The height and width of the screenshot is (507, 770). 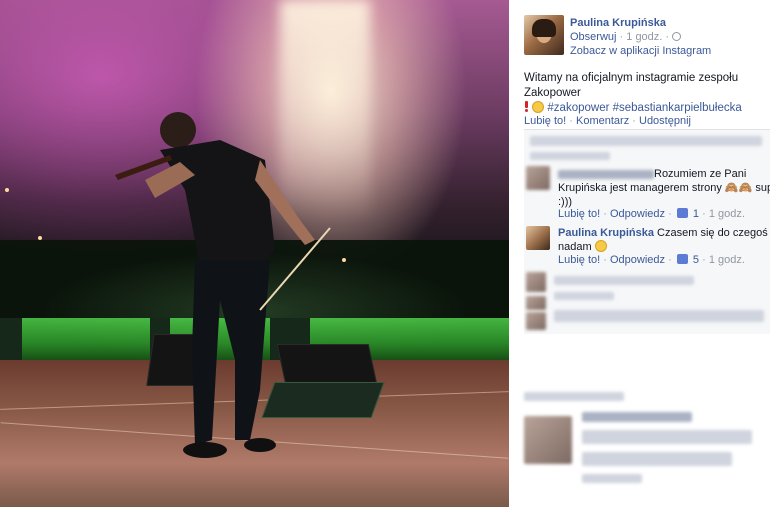 I want to click on comment-input-blurred, so click(x=659, y=316).